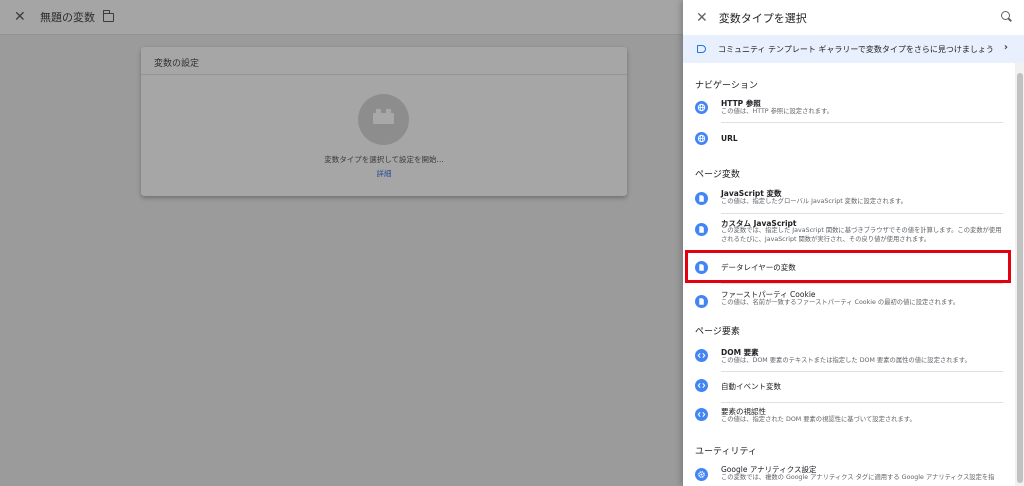 The height and width of the screenshot is (486, 1024). Describe the element at coordinates (67, 17) in the screenshot. I see `variable-title: 無題の変数` at that location.